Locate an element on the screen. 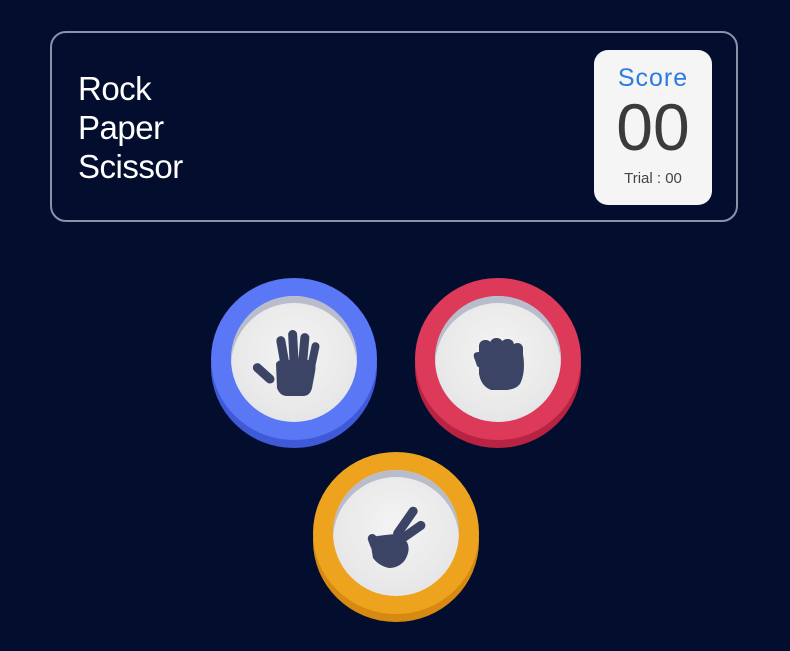 The width and height of the screenshot is (790, 651). title-line-scissor: Scissor is located at coordinates (130, 166).